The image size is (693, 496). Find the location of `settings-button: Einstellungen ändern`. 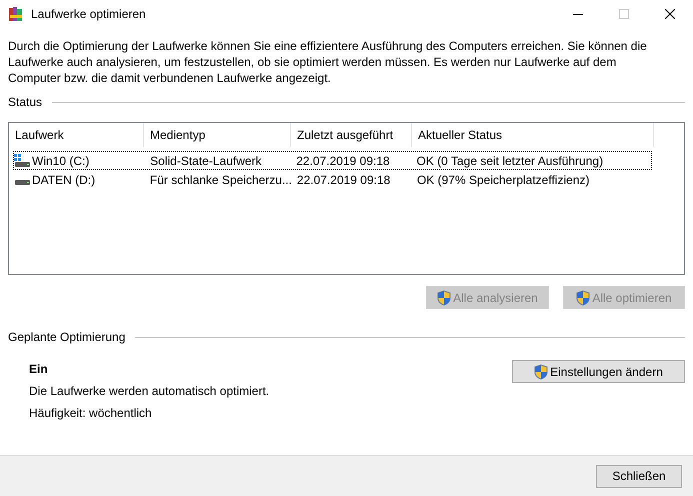

settings-button: Einstellungen ändern is located at coordinates (598, 371).